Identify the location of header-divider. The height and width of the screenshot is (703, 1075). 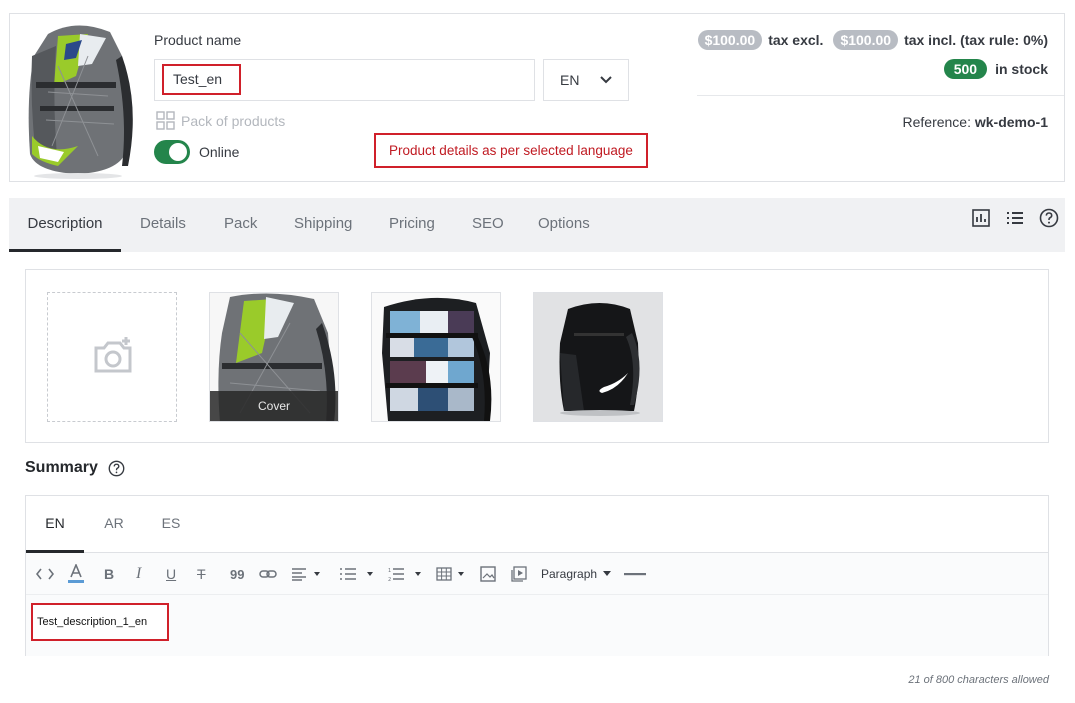
(880, 95).